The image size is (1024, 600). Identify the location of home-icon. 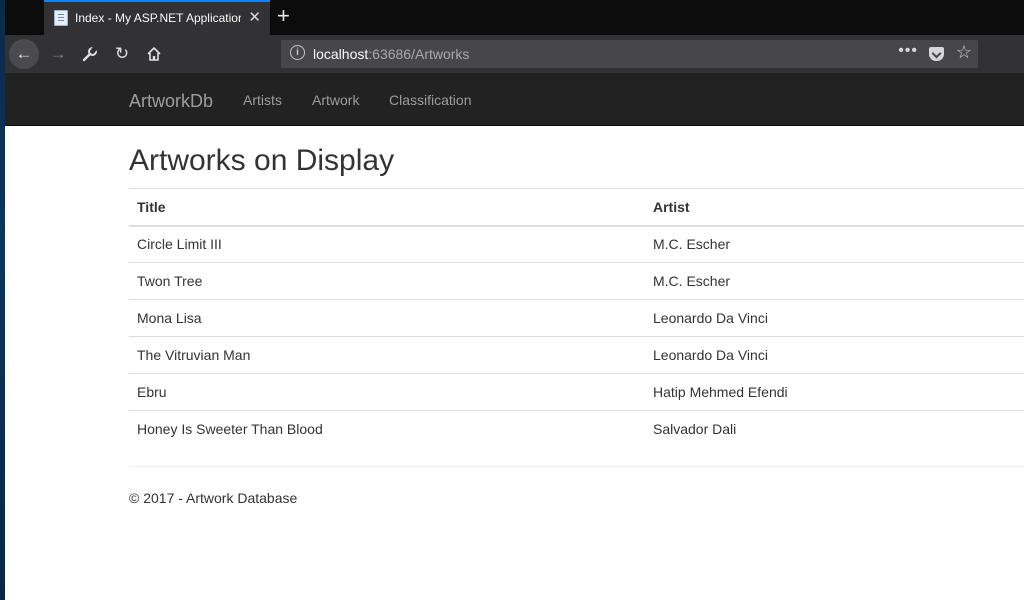
(154, 54).